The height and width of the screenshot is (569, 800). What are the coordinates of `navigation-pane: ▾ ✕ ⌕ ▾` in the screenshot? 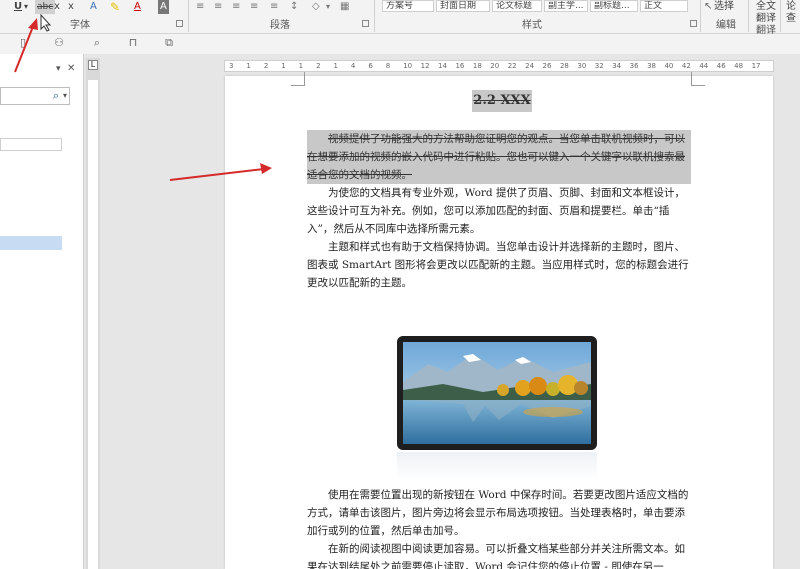 It's located at (42, 311).